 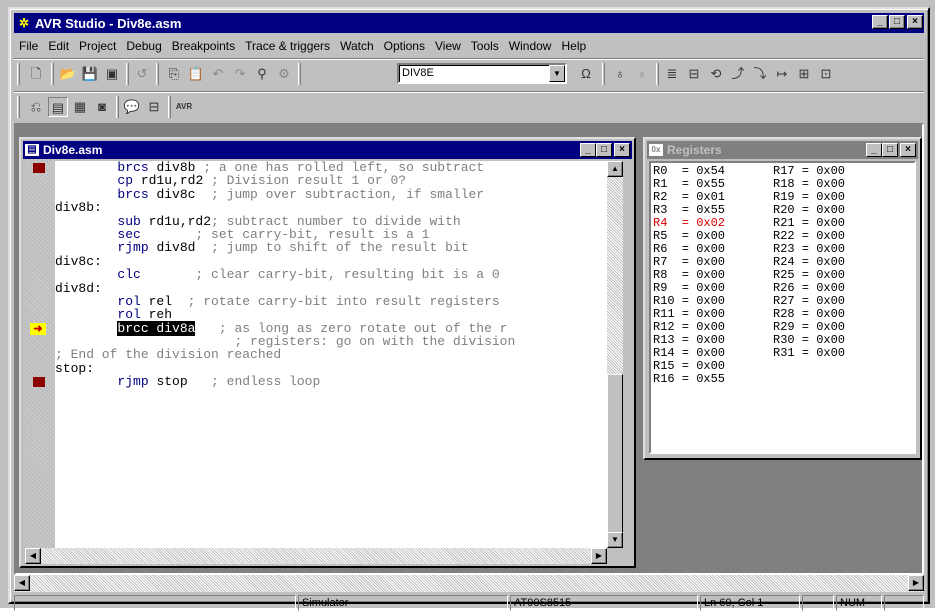 I want to click on menu-file: File, so click(x=28, y=46).